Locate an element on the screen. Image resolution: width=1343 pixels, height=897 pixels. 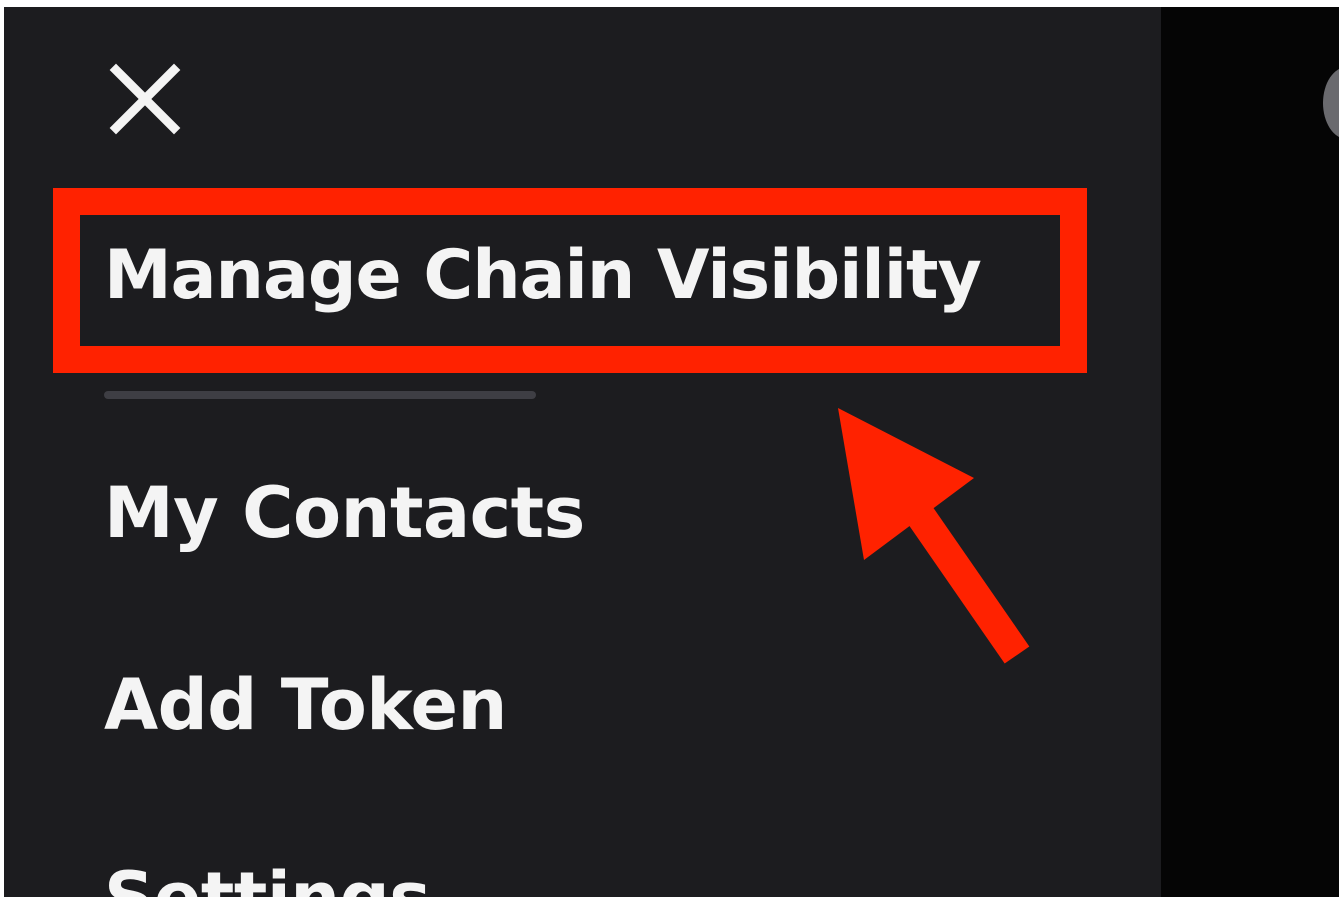
menu-item-settings: Settings is located at coordinates (267, 880).